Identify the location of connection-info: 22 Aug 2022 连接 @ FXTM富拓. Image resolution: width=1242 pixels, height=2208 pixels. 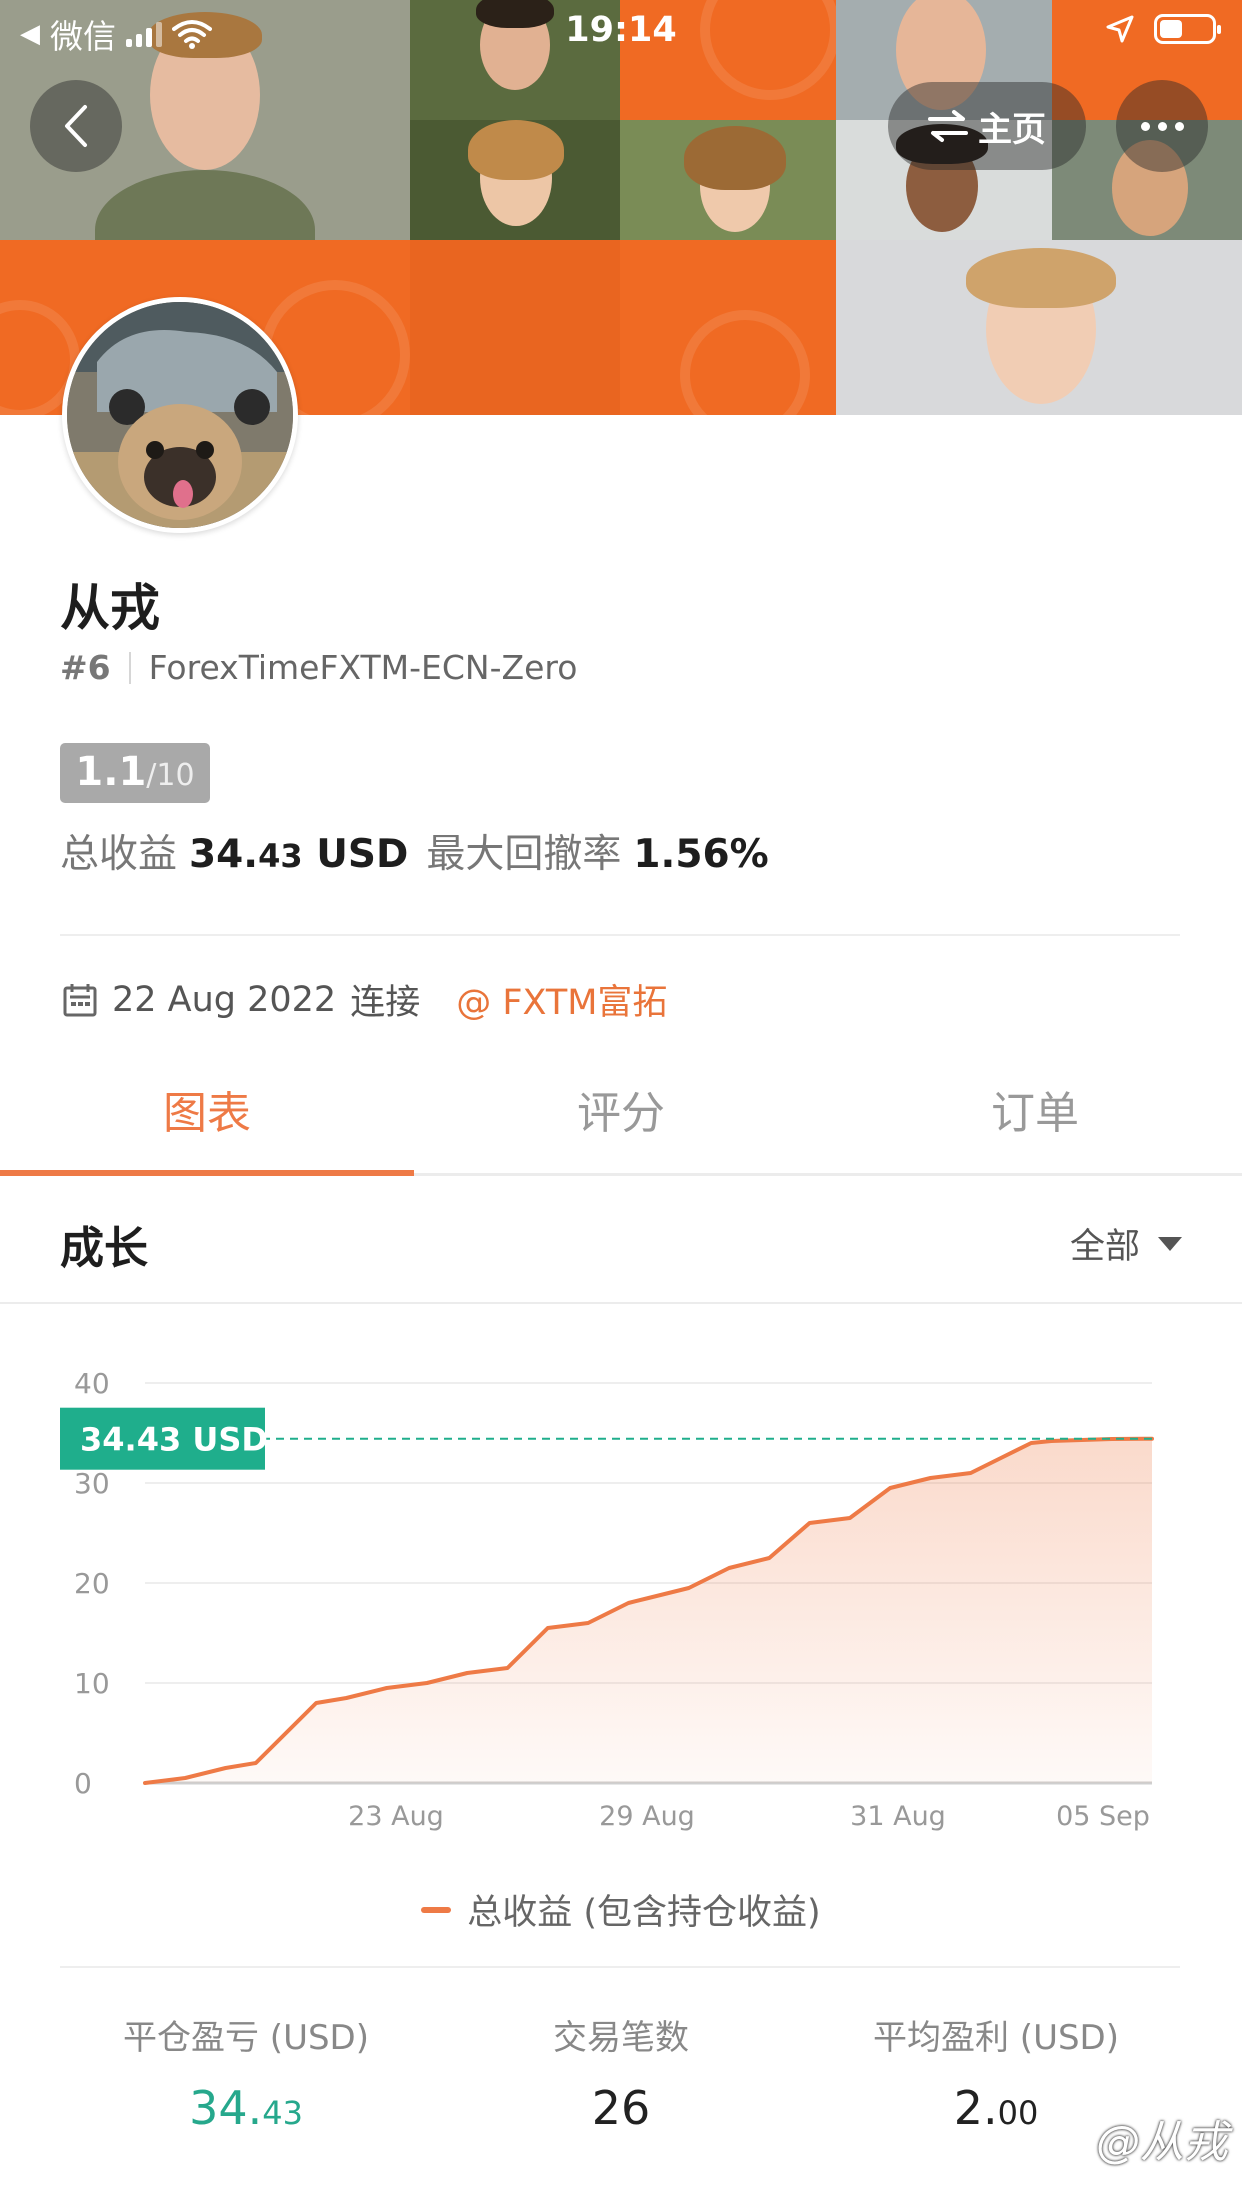
(364, 999).